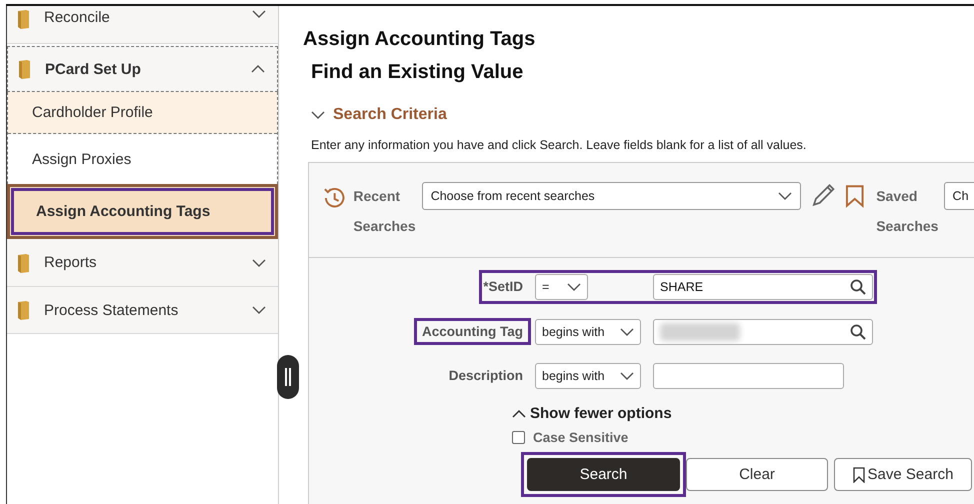  What do you see at coordinates (142, 25) in the screenshot?
I see `nav-folder: Reconcile` at bounding box center [142, 25].